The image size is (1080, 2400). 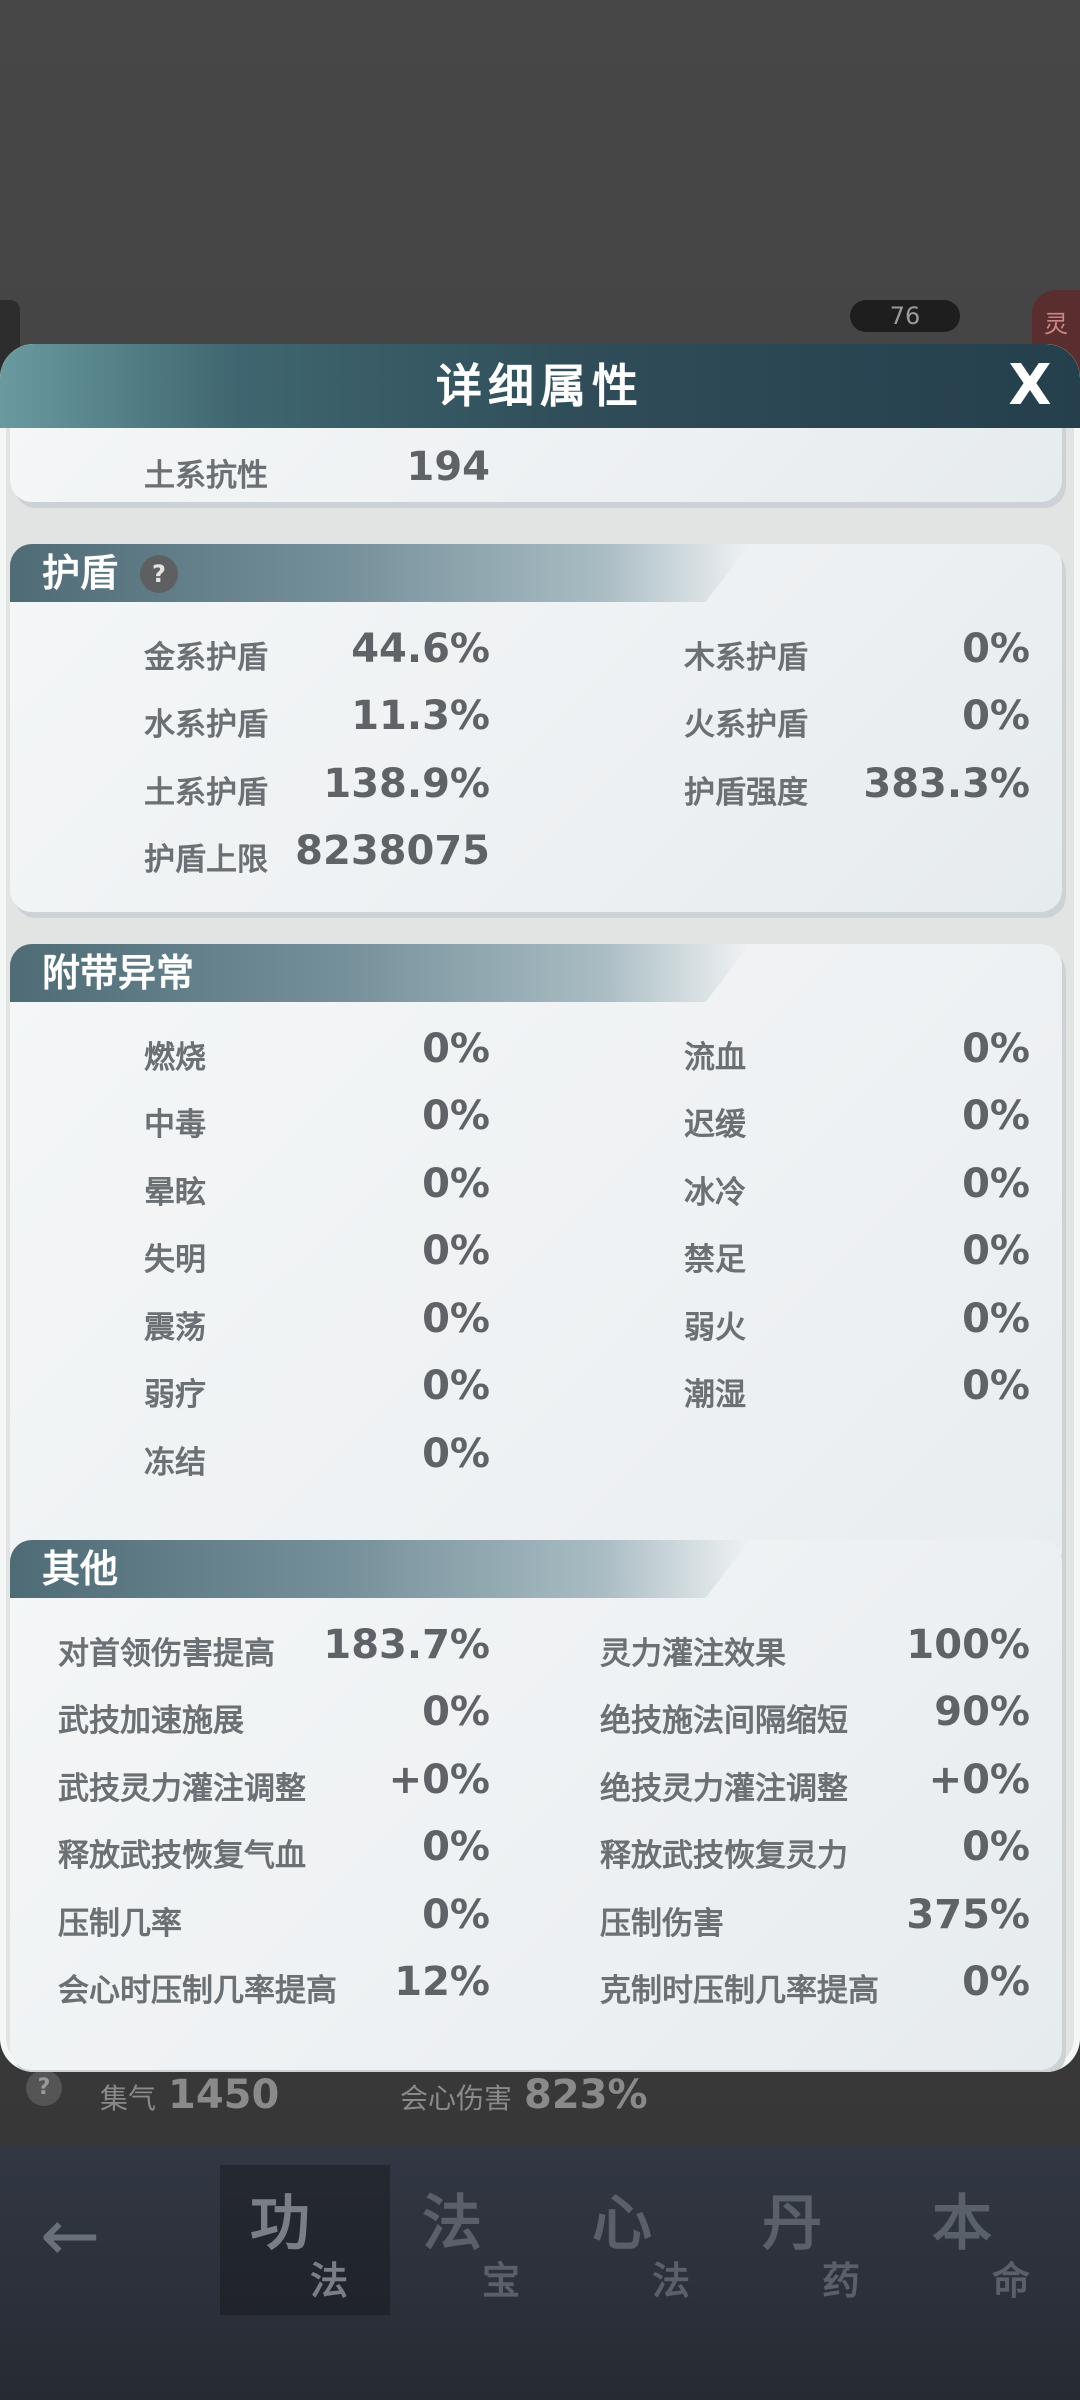 I want to click on nav-tab-fabao-big: 法, so click(x=452, y=2224).